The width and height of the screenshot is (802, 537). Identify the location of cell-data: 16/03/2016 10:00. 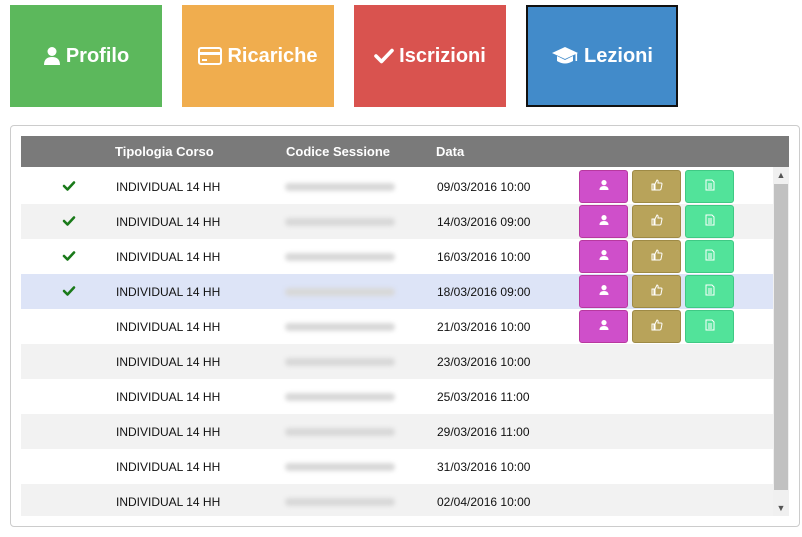
(484, 257).